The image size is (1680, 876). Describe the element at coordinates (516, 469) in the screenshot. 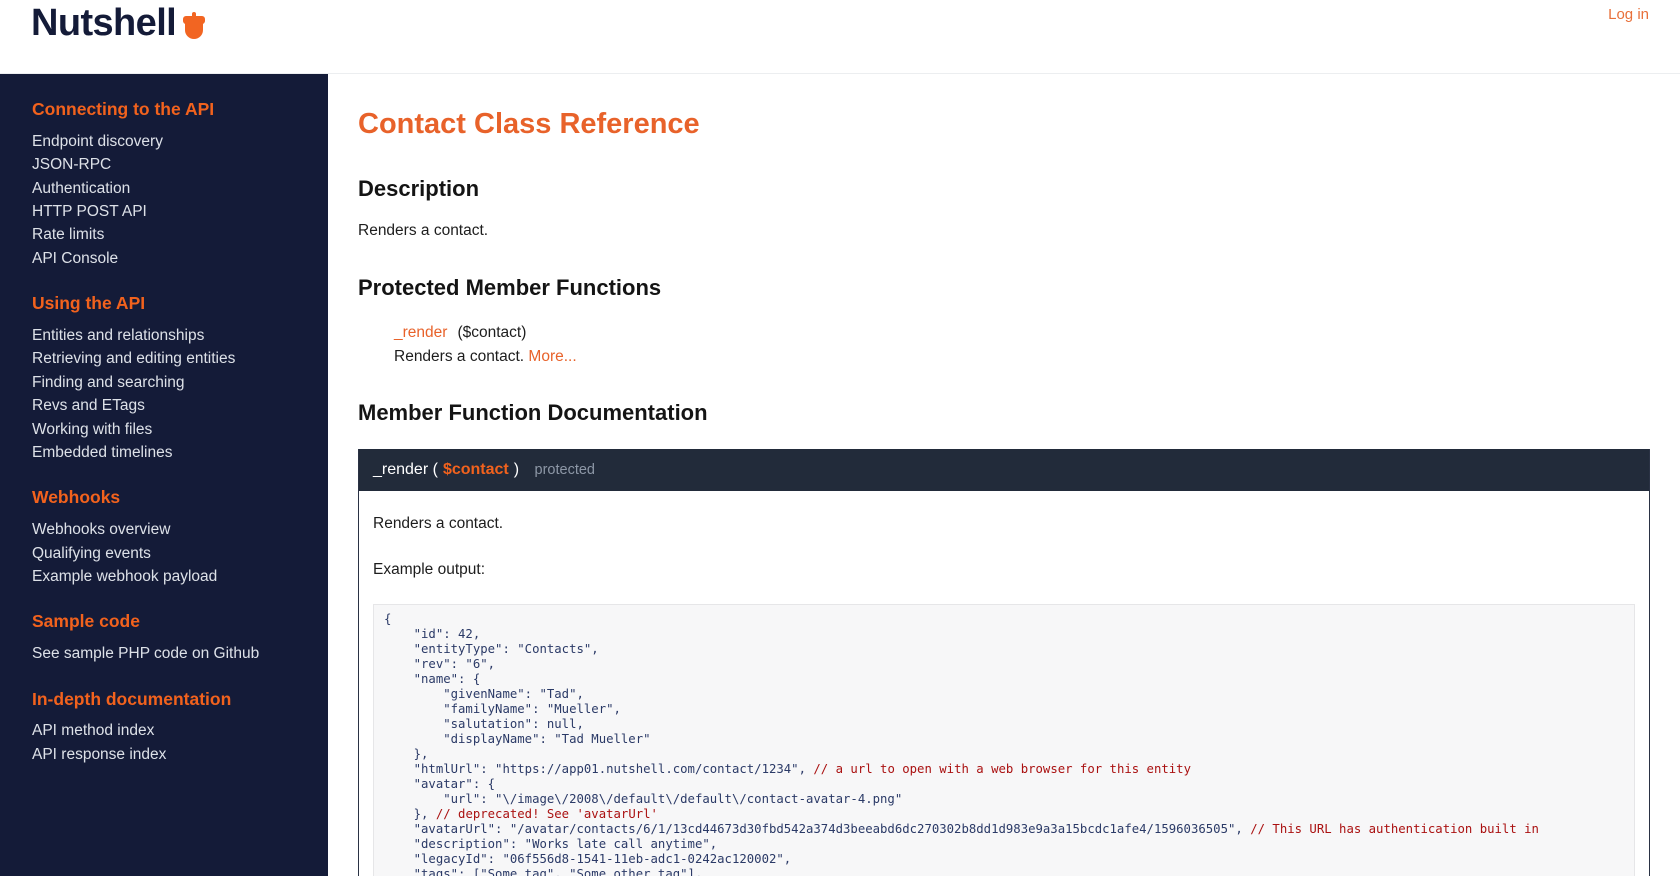

I see `member-detail-close-paren: )` at that location.